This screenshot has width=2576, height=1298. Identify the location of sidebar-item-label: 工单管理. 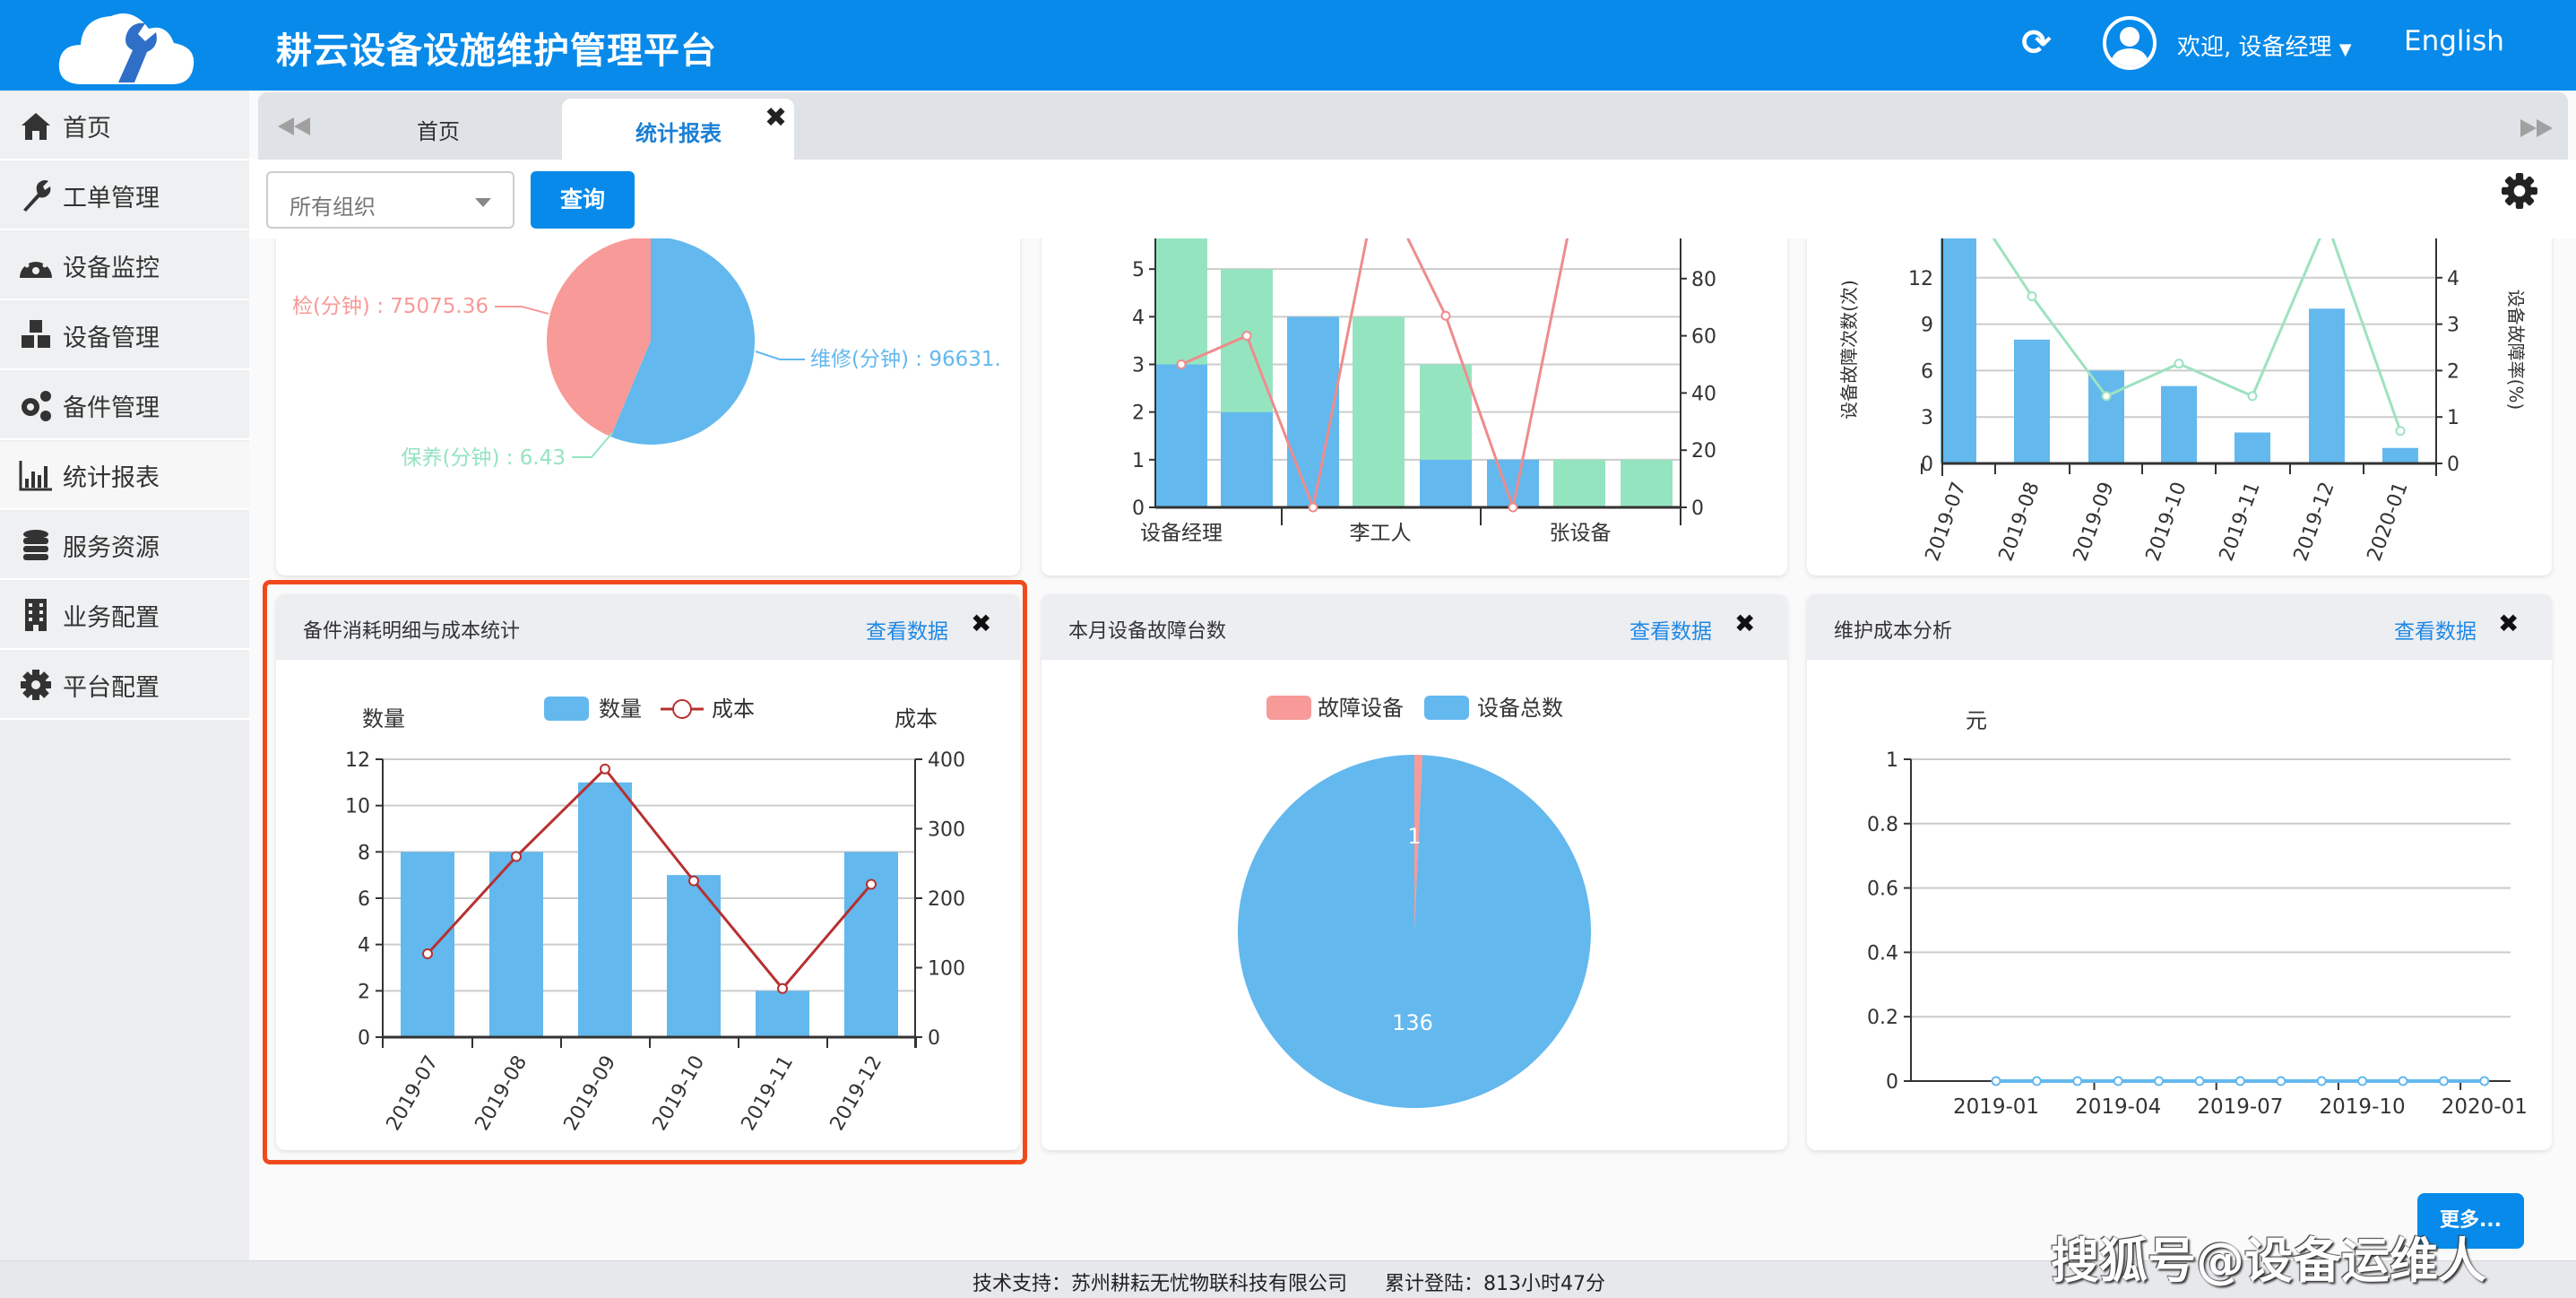
(111, 198).